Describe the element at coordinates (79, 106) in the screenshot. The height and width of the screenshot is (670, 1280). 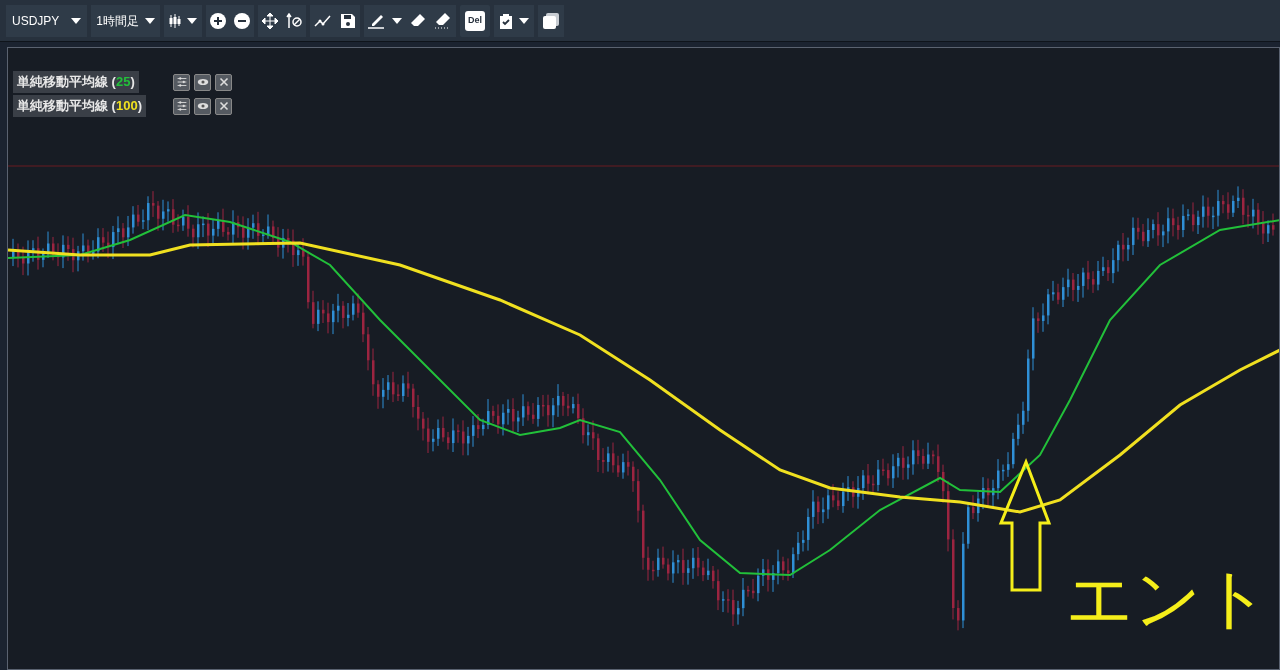
I see `indicator-label: 単純移動平均線 (100)` at that location.